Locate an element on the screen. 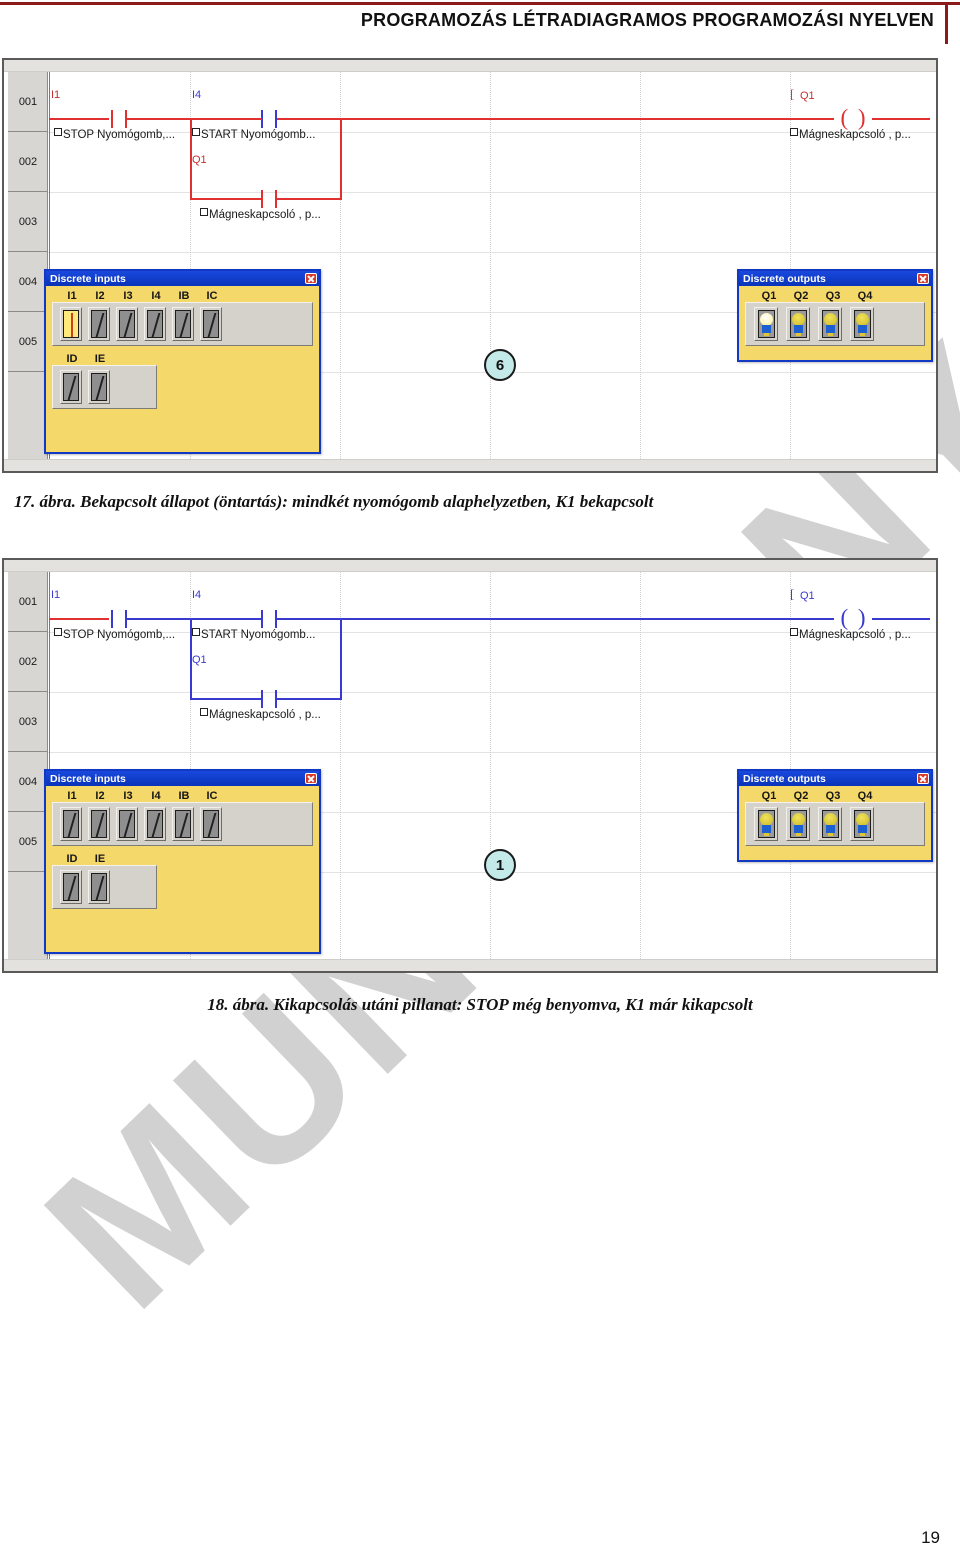  grid-column-guide is located at coordinates (490, 765).